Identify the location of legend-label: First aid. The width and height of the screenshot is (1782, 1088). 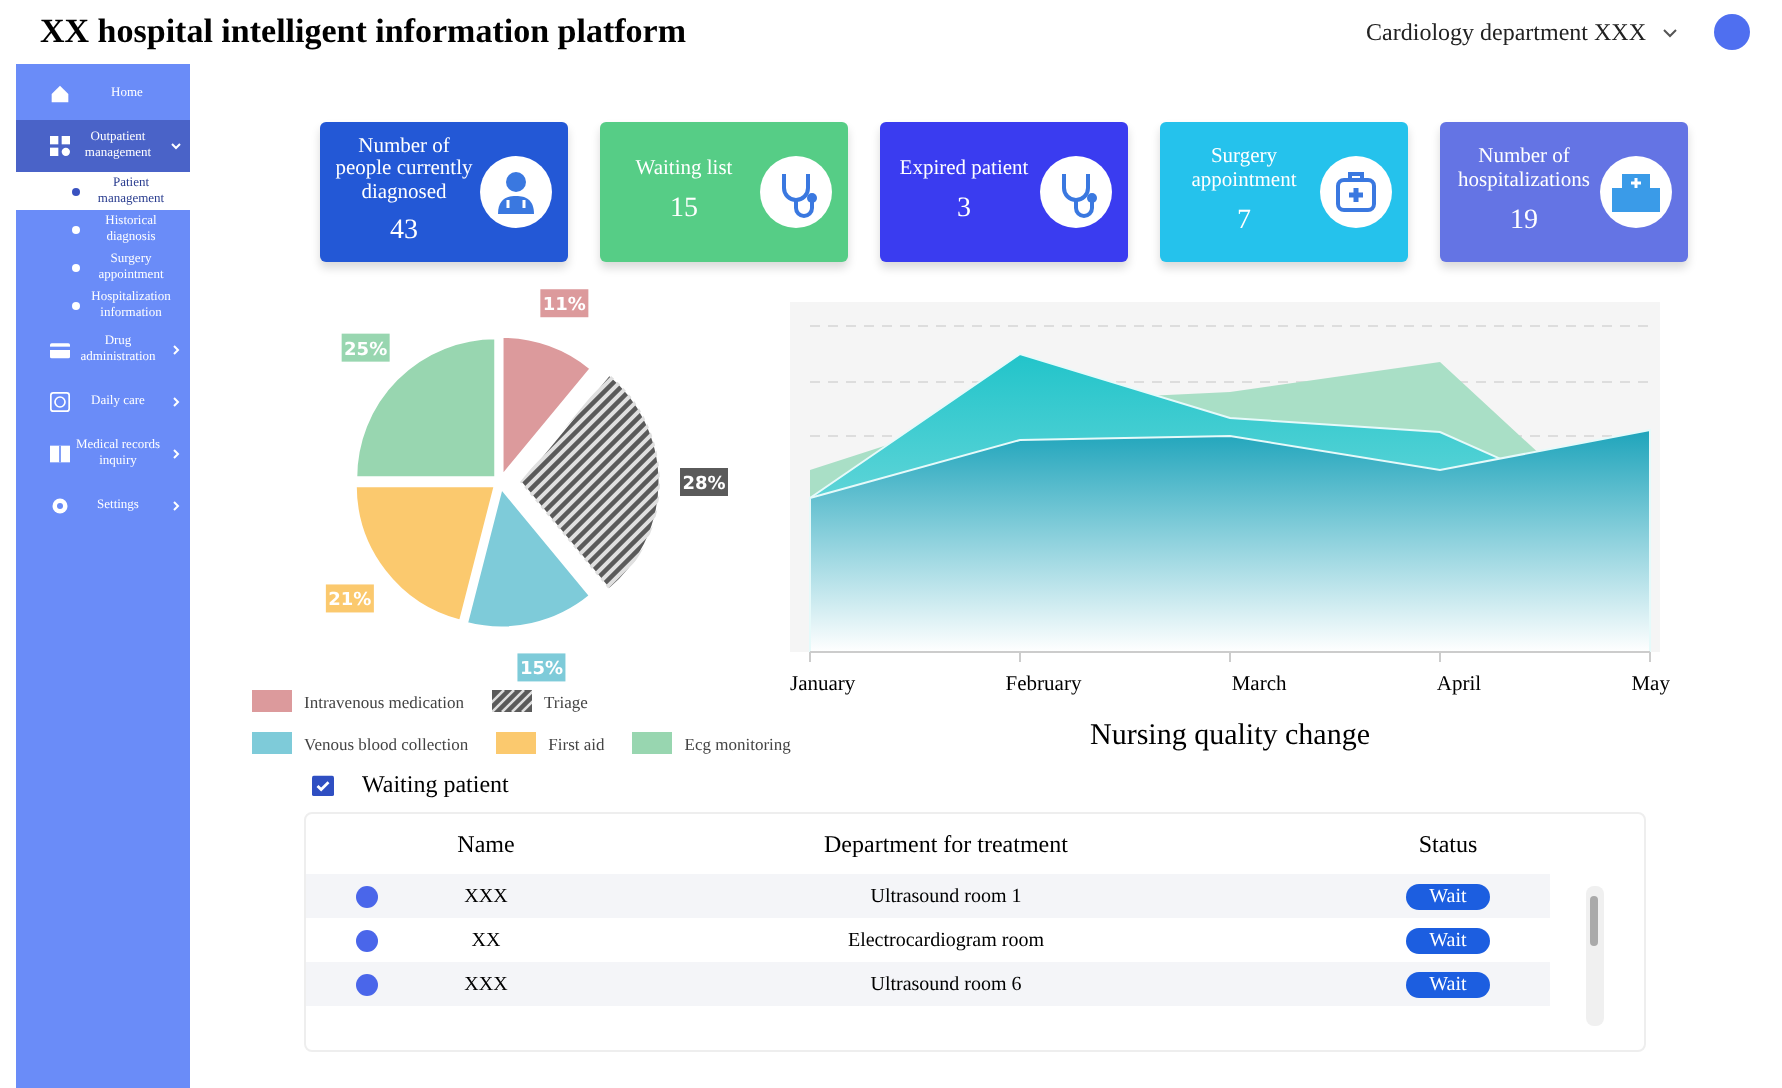
(576, 743).